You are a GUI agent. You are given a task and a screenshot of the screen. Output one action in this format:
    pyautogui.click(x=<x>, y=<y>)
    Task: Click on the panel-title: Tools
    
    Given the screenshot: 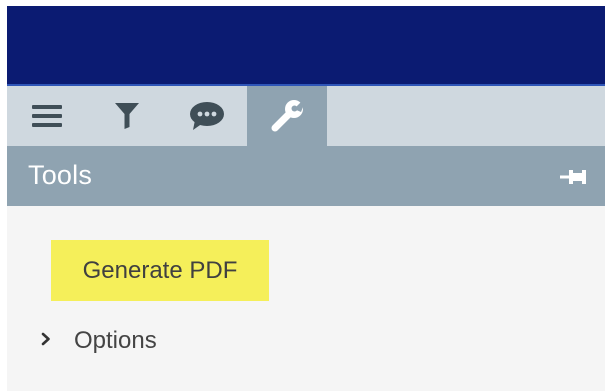 What is the action you would take?
    pyautogui.click(x=60, y=175)
    